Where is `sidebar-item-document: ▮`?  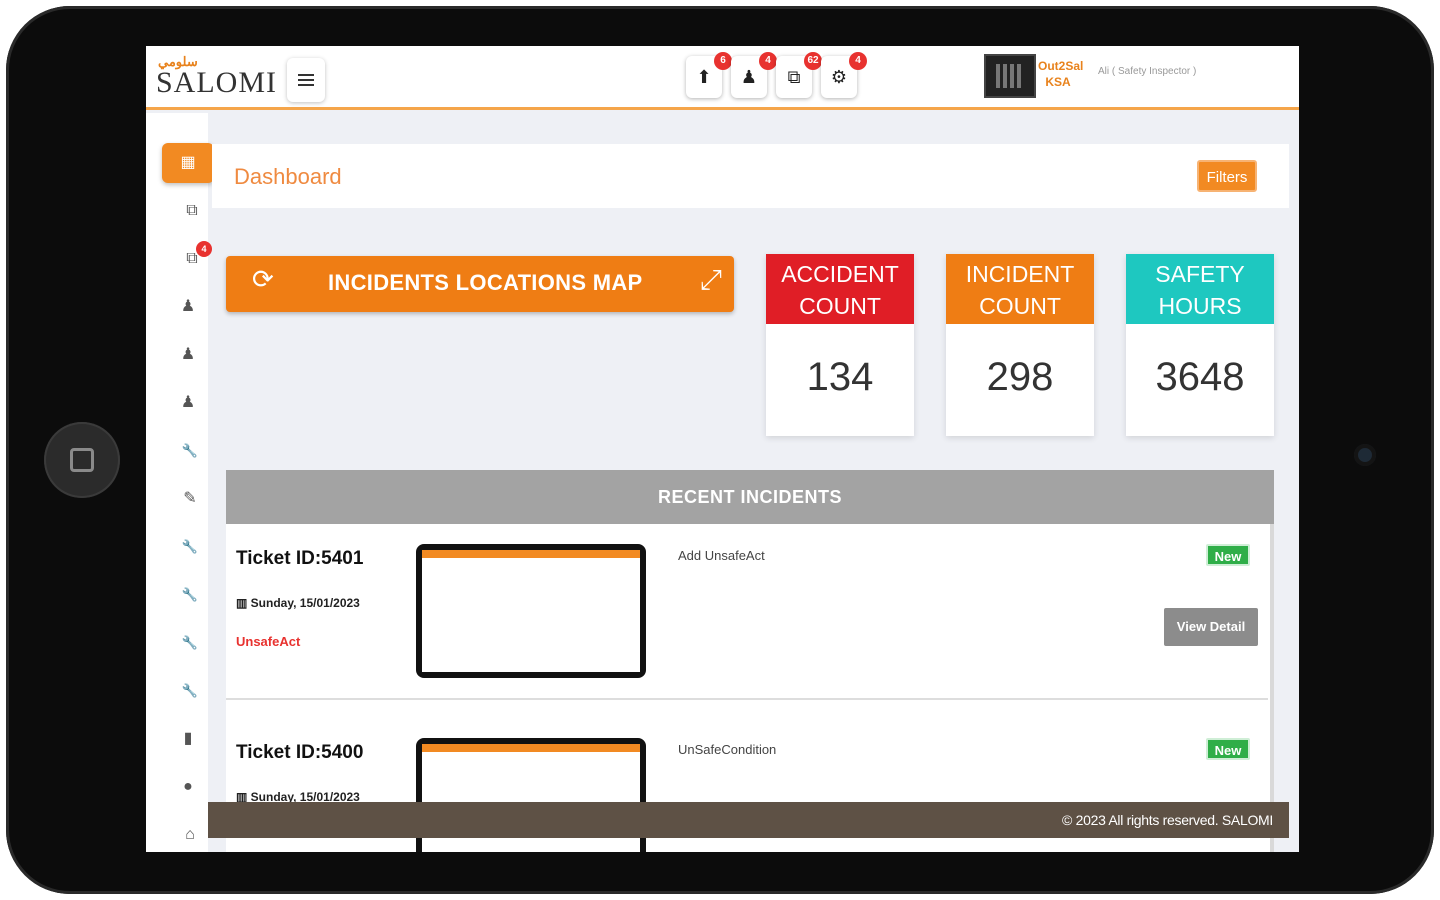 sidebar-item-document: ▮ is located at coordinates (188, 739).